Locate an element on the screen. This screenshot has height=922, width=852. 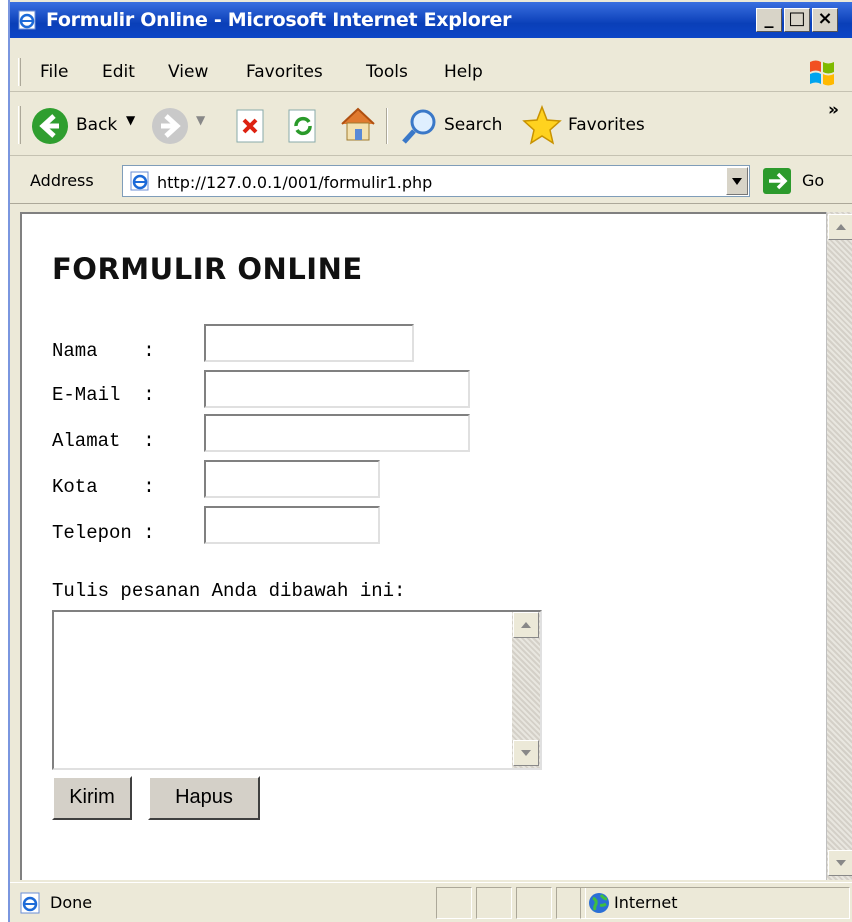
forward-arrow-icon is located at coordinates (170, 126).